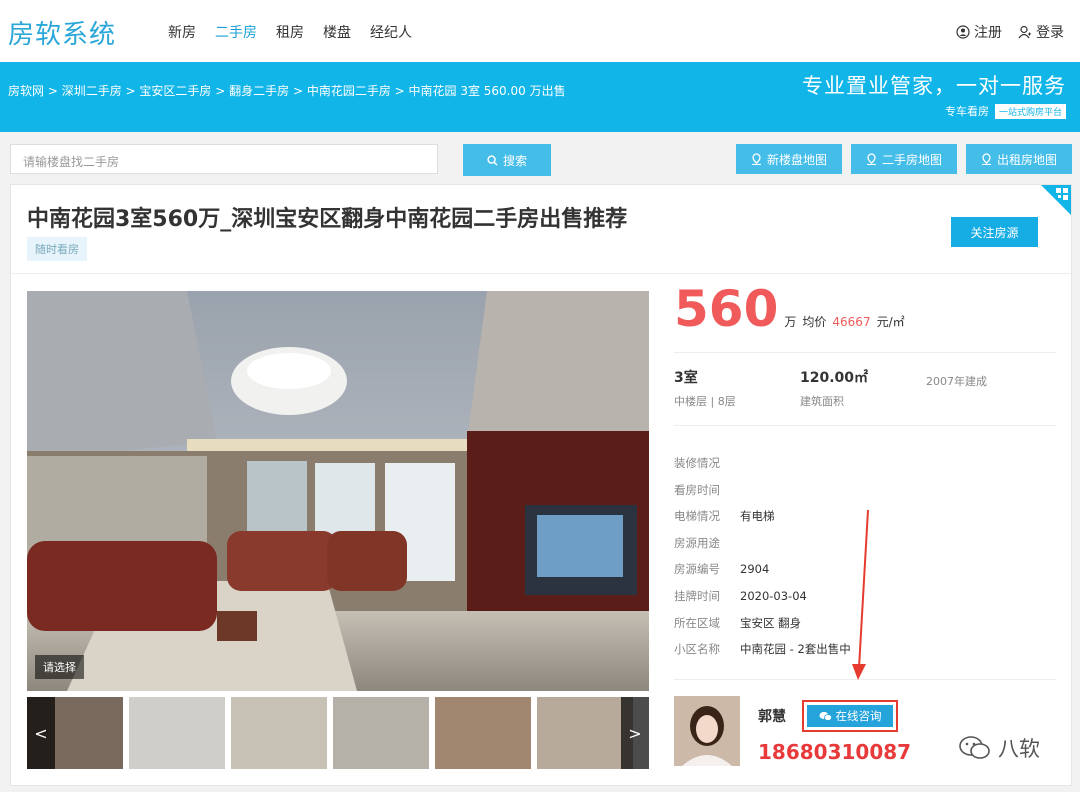 The height and width of the screenshot is (792, 1080). I want to click on spec-built-year: 2007年建成, so click(956, 381).